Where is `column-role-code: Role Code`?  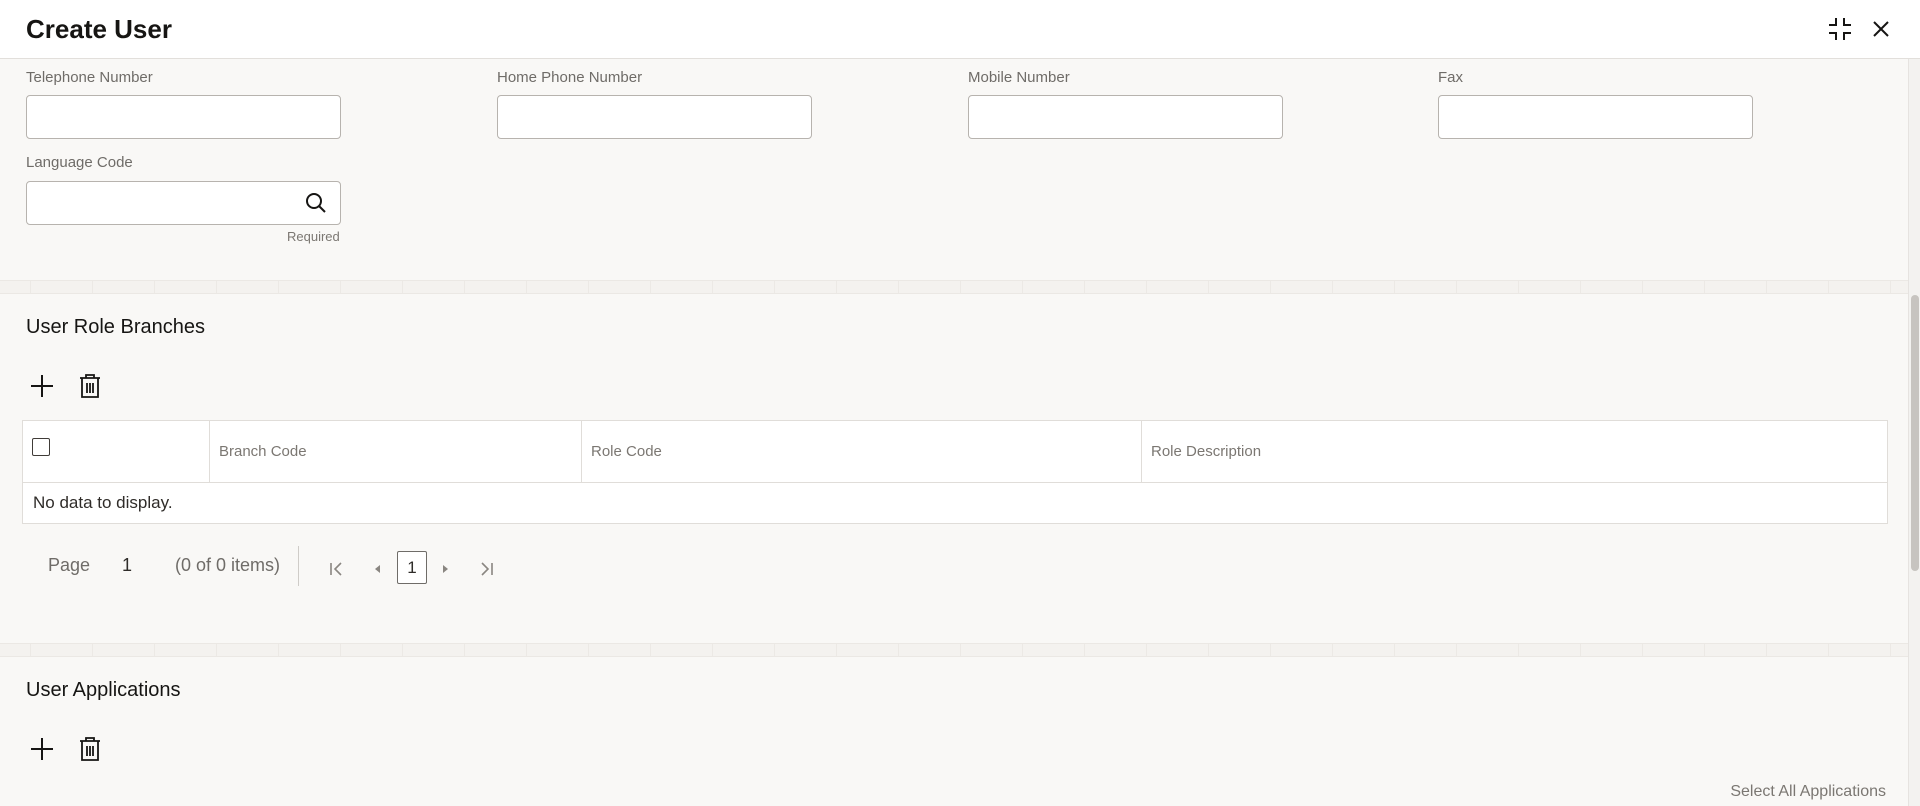
column-role-code: Role Code is located at coordinates (862, 452).